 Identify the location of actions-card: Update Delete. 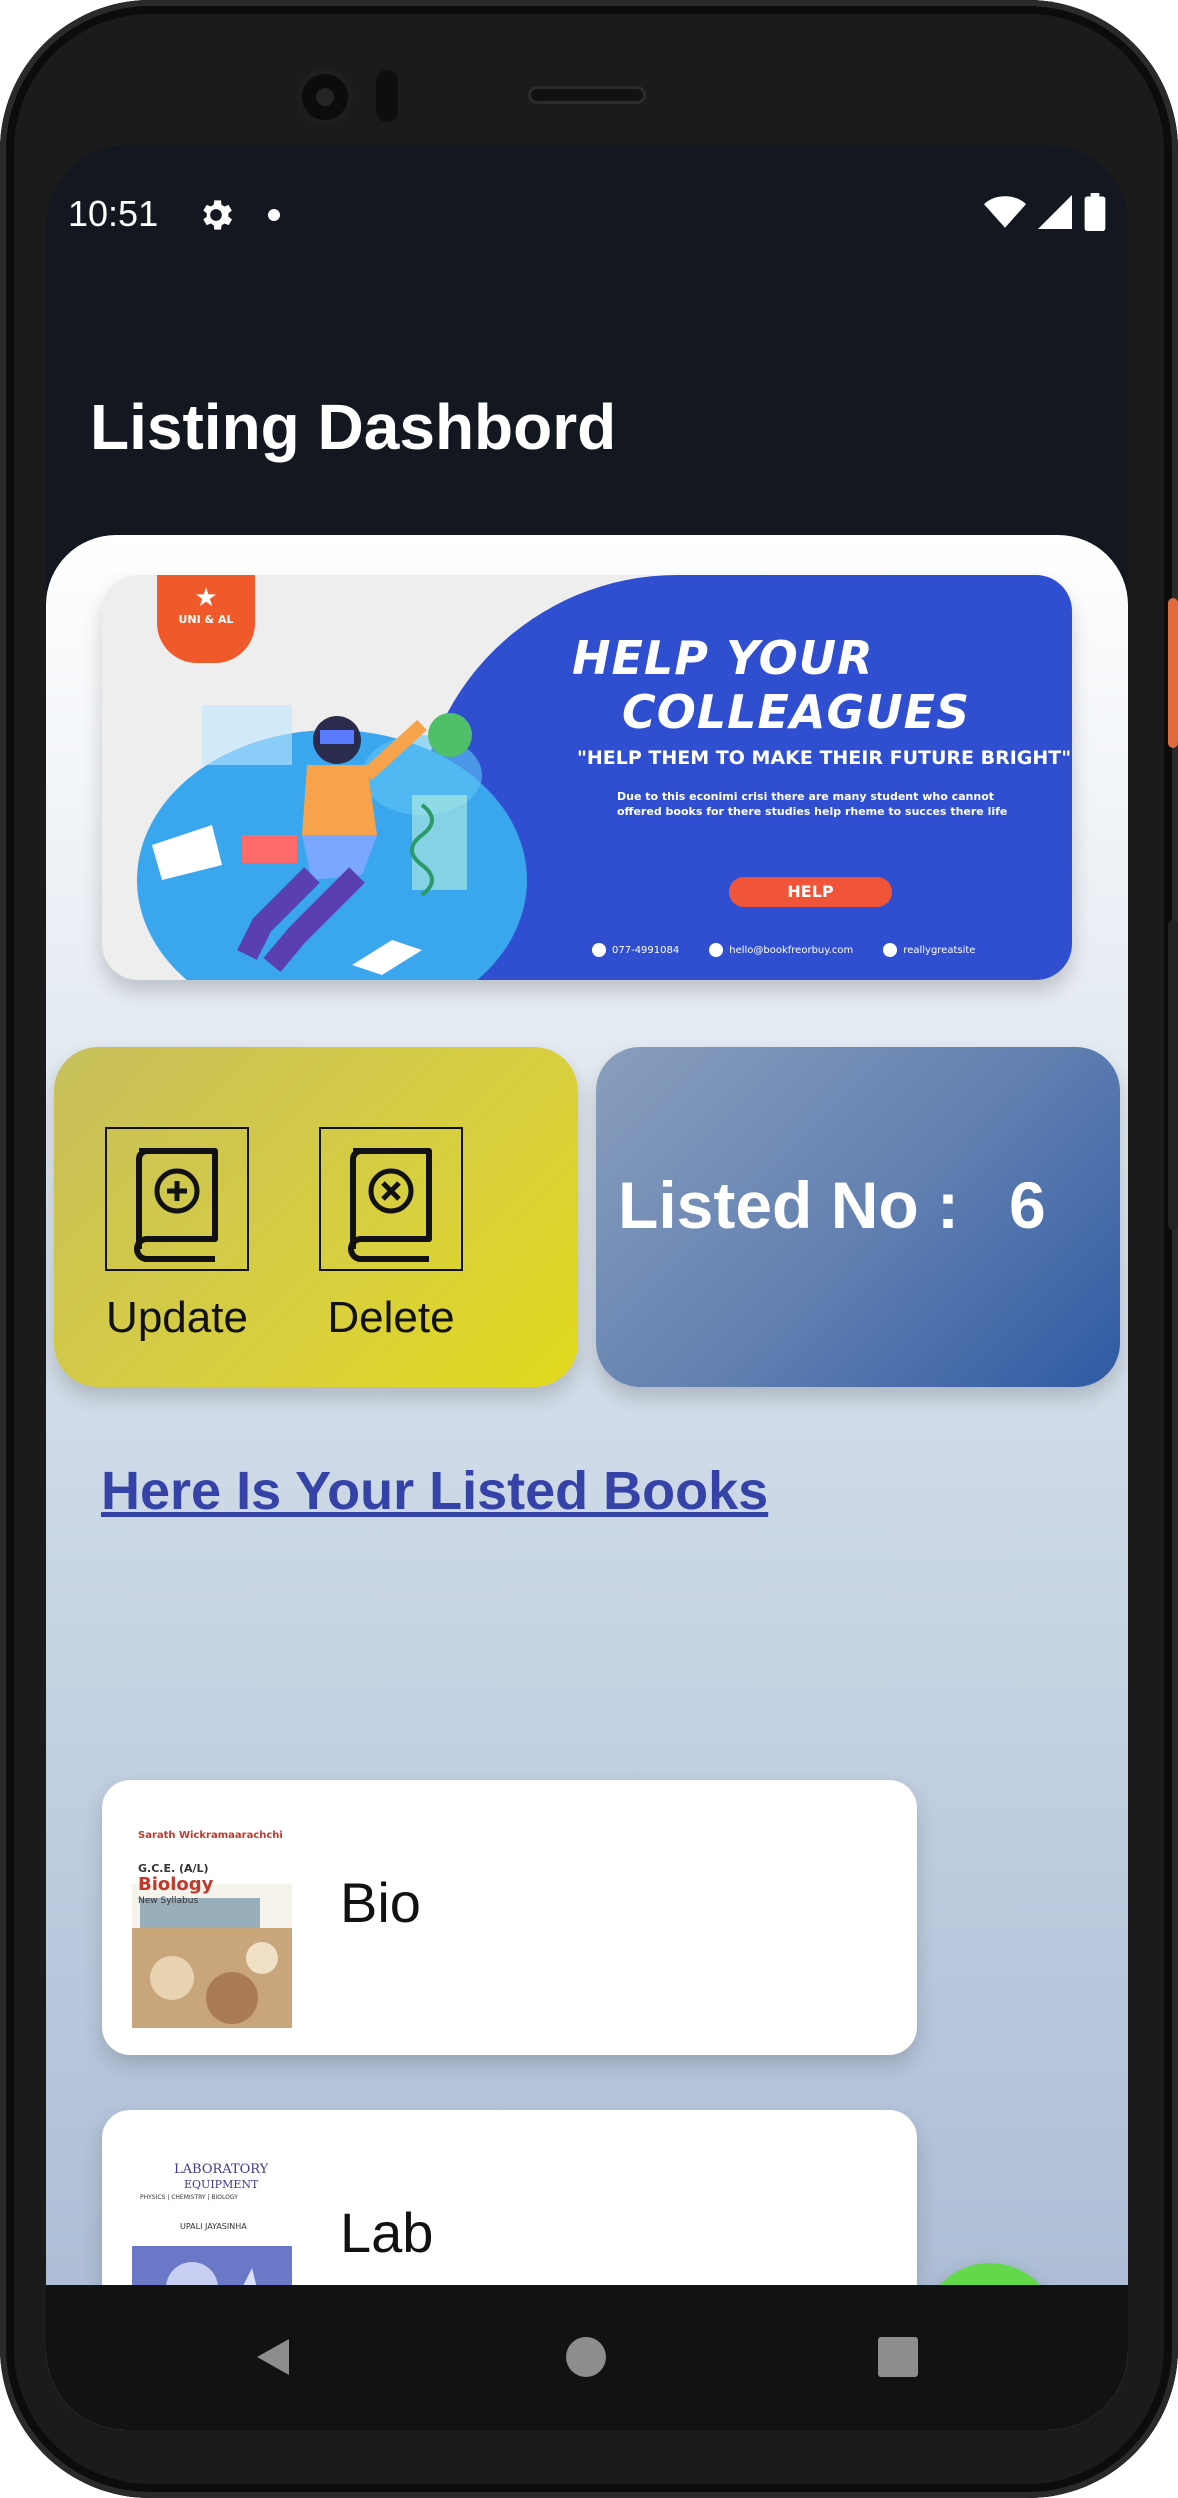
(316, 1217).